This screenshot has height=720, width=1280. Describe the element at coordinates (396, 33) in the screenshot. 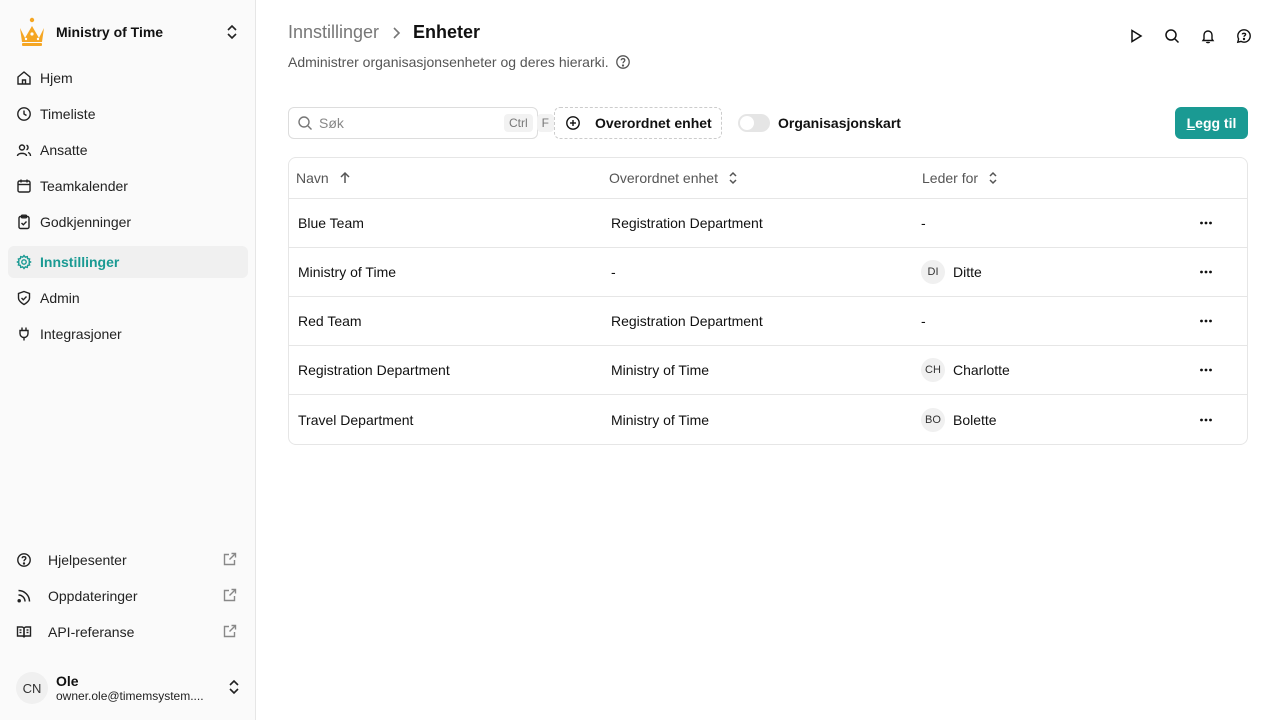

I see `chevron-right-icon` at that location.